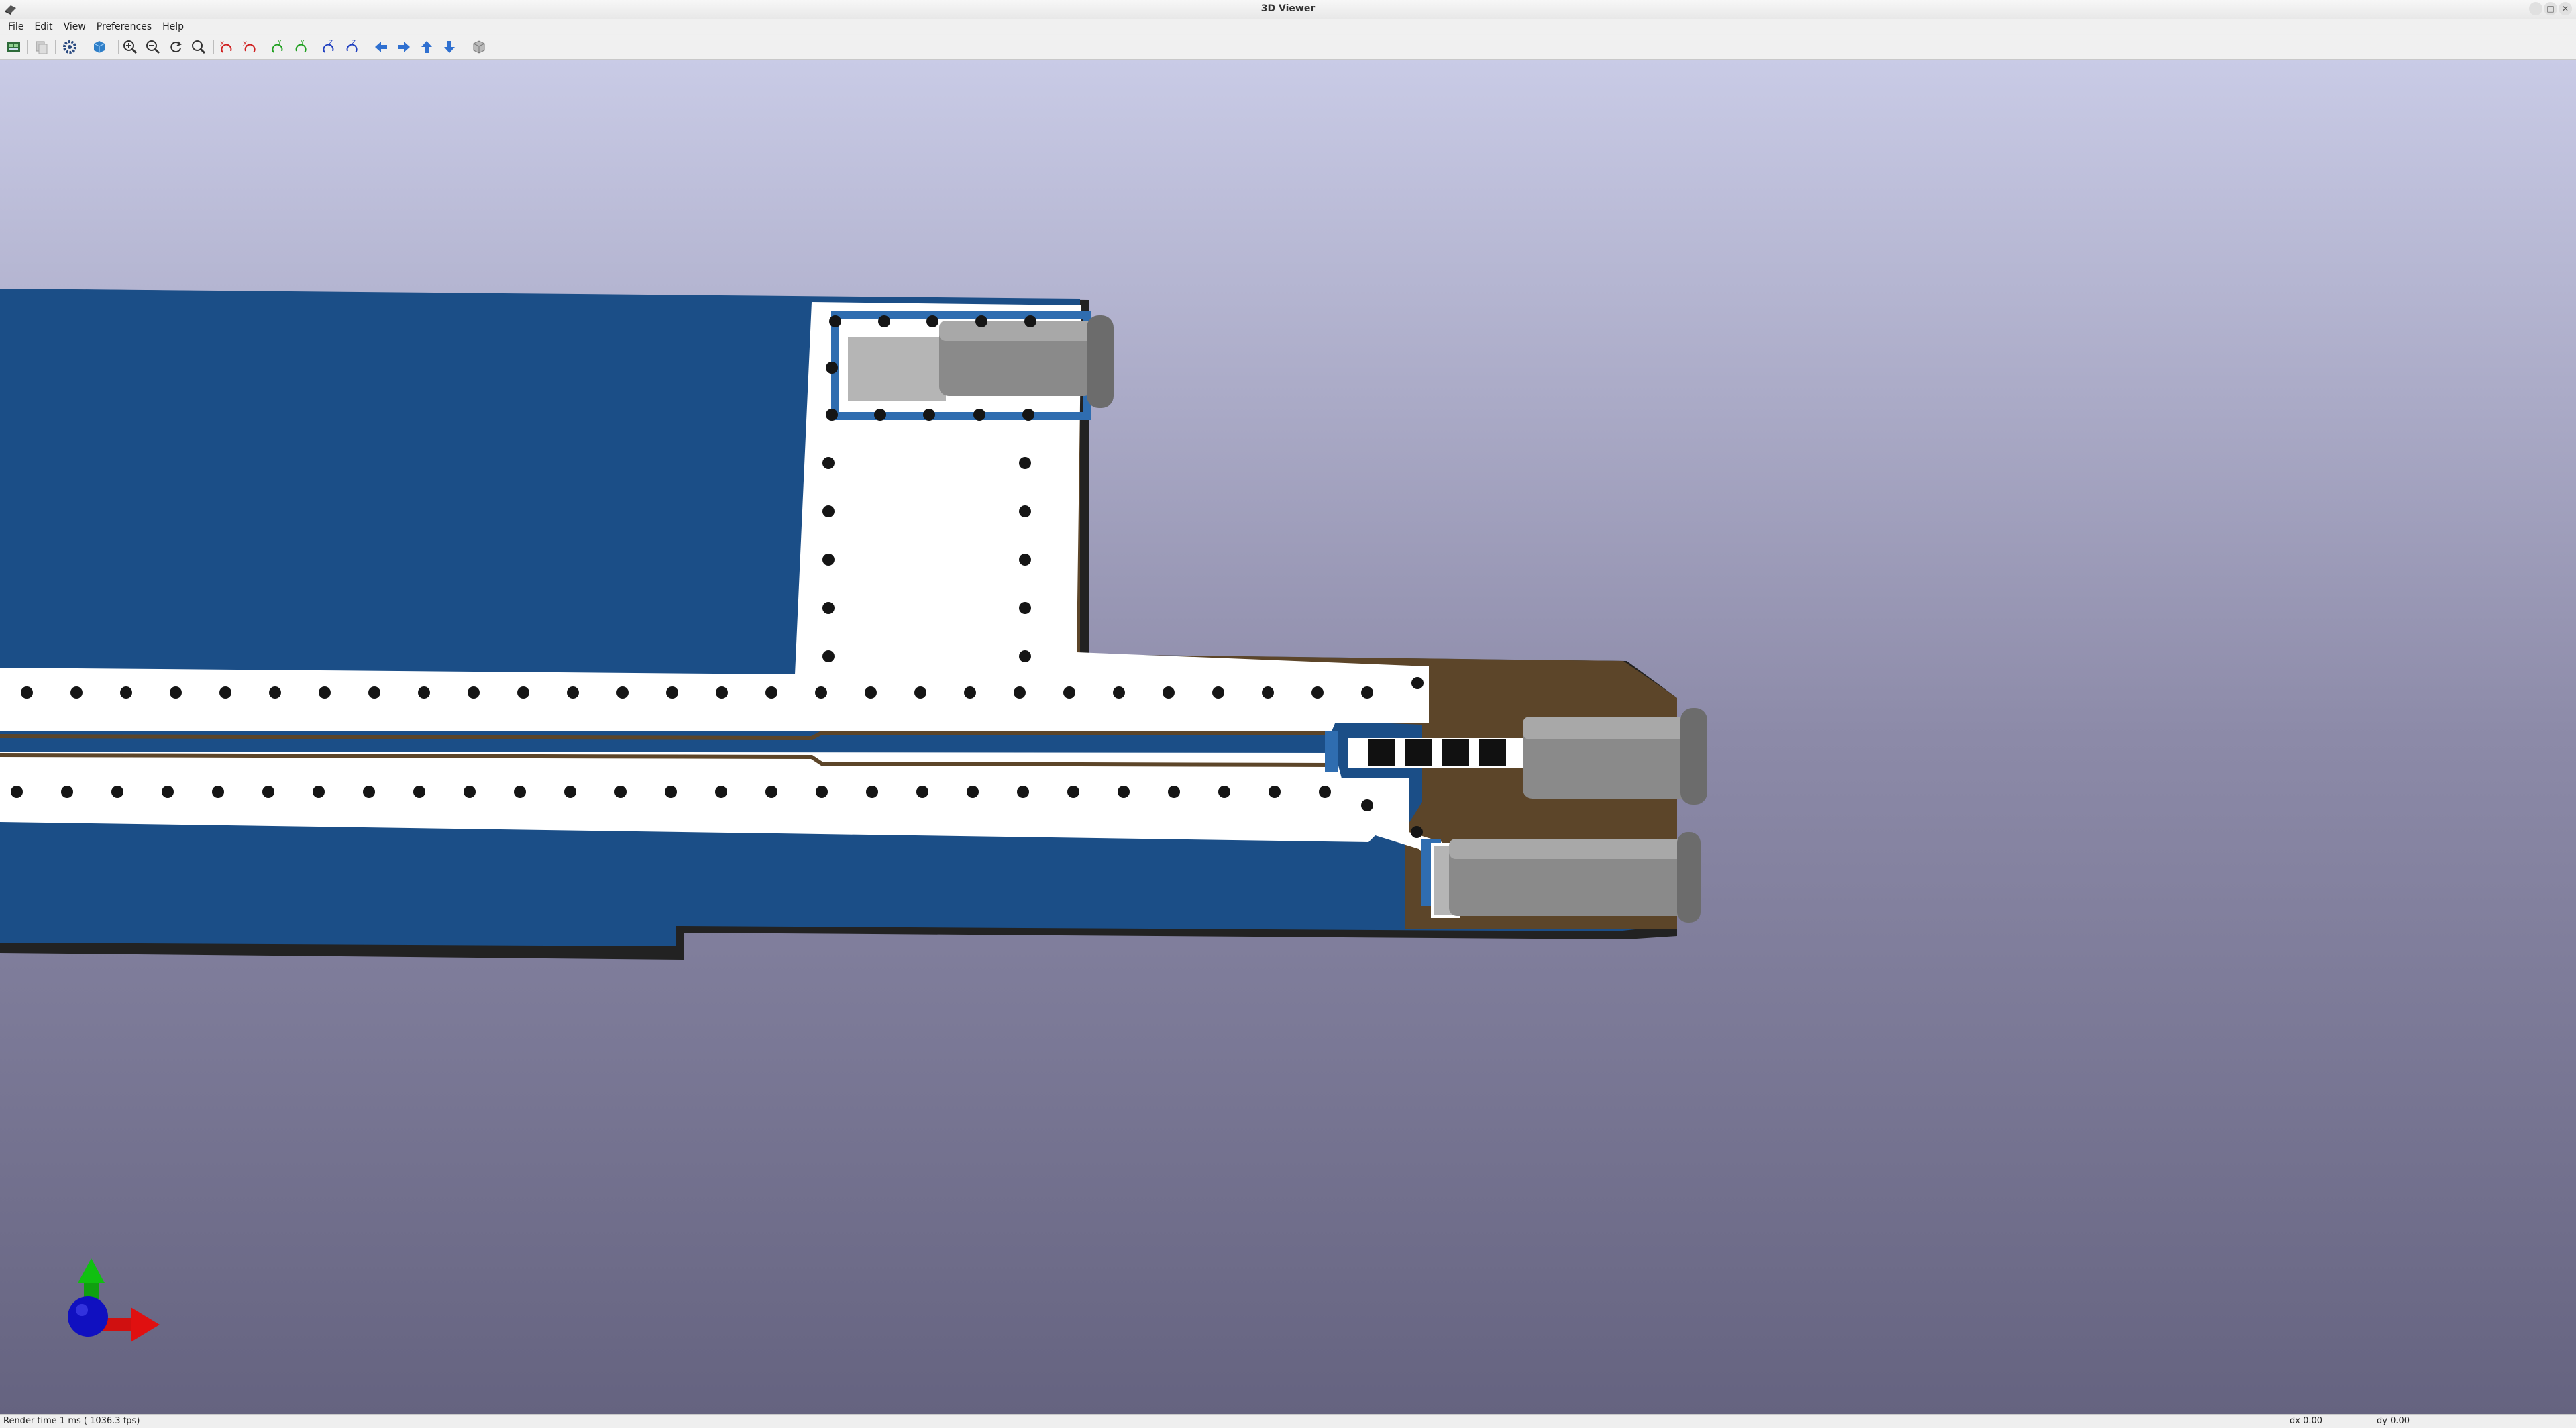 This screenshot has height=1428, width=2576. I want to click on zoom-in-icon, so click(130, 47).